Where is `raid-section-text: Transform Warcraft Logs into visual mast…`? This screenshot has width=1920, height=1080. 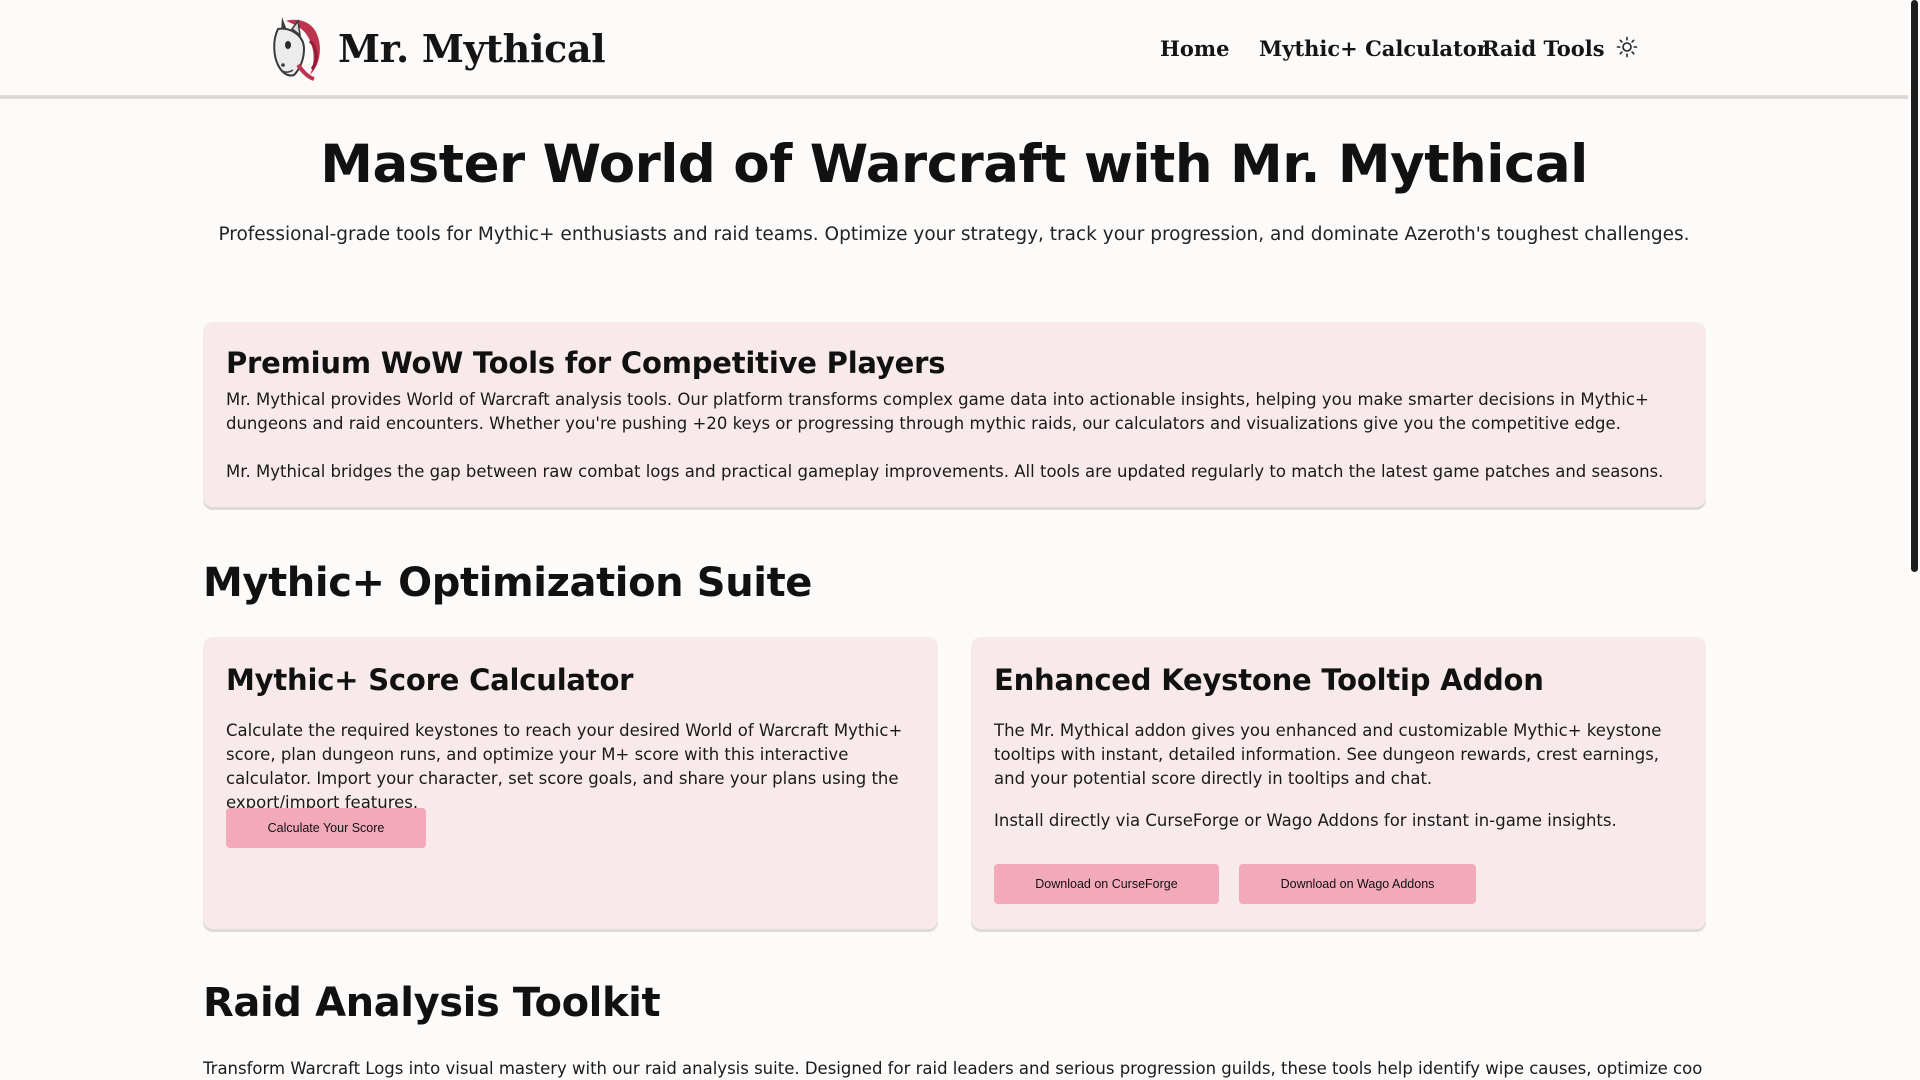
raid-section-text: Transform Warcraft Logs into visual mast… is located at coordinates (953, 1068).